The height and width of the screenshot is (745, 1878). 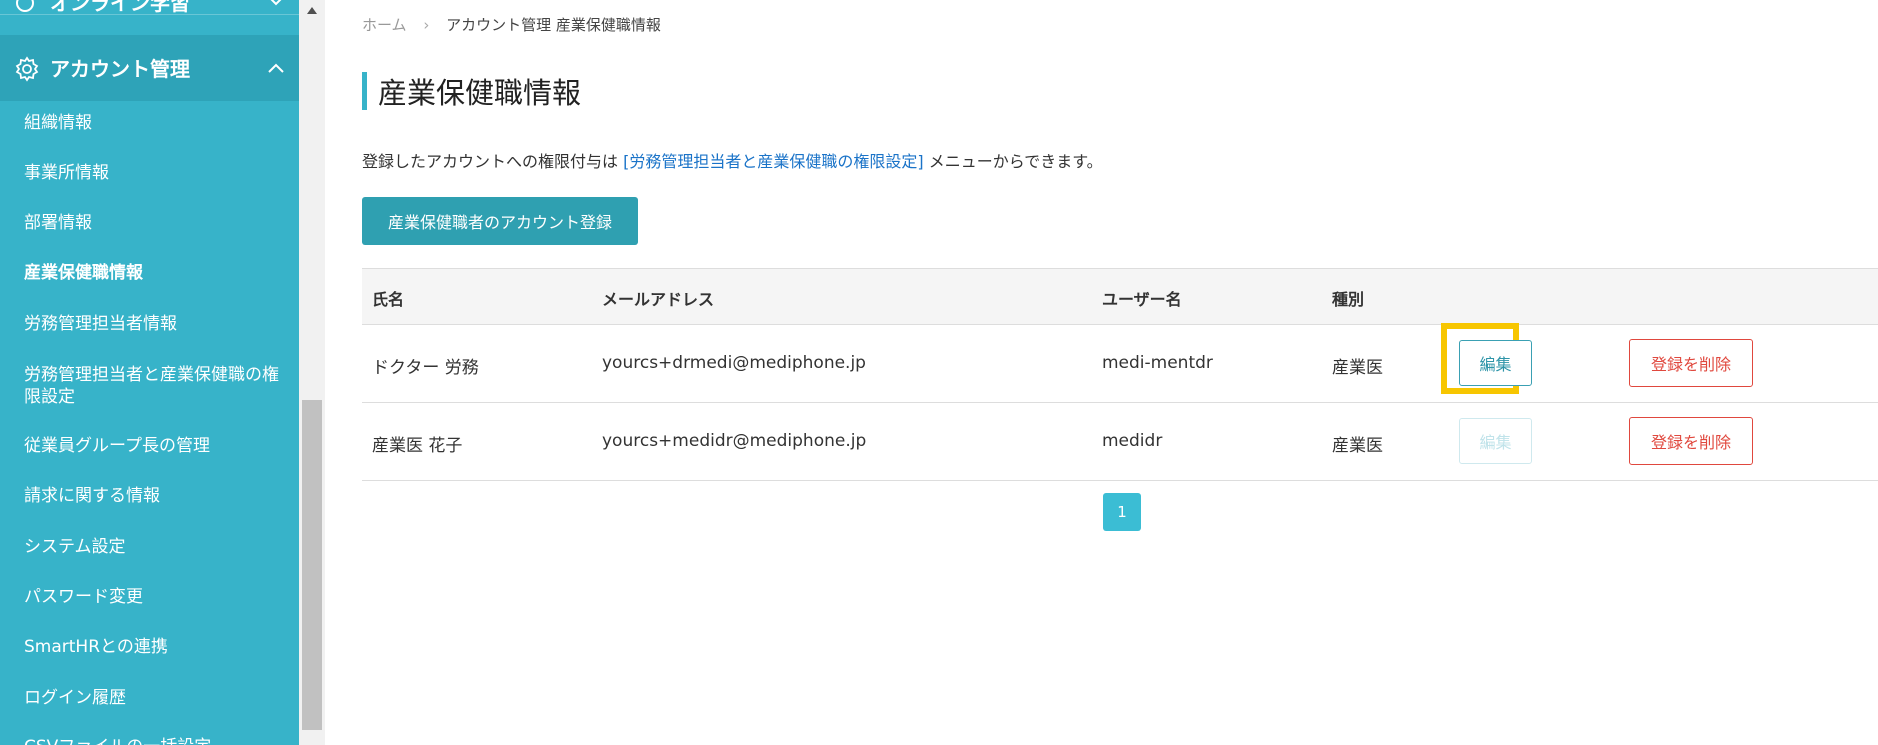 I want to click on gear-icon, so click(x=27, y=69).